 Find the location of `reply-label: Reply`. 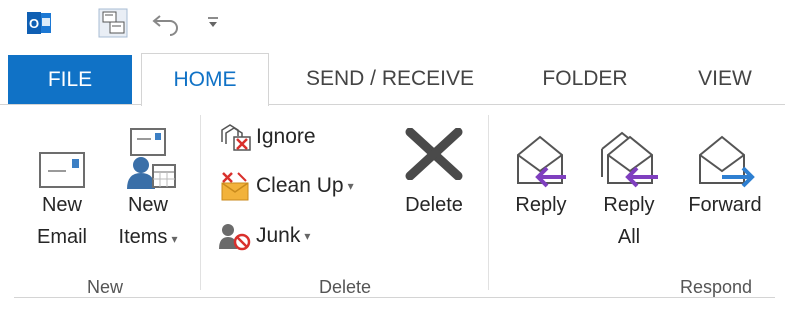

reply-label: Reply is located at coordinates (541, 205).